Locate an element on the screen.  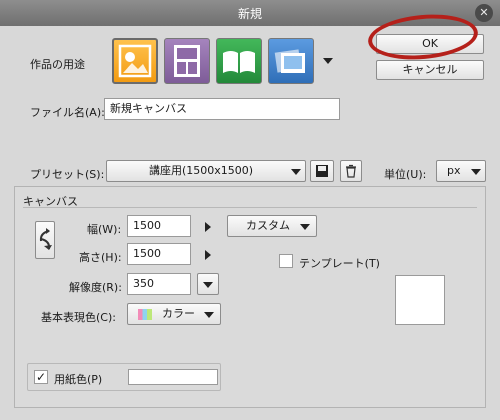
filename-input: 新規キャンバス is located at coordinates (222, 109).